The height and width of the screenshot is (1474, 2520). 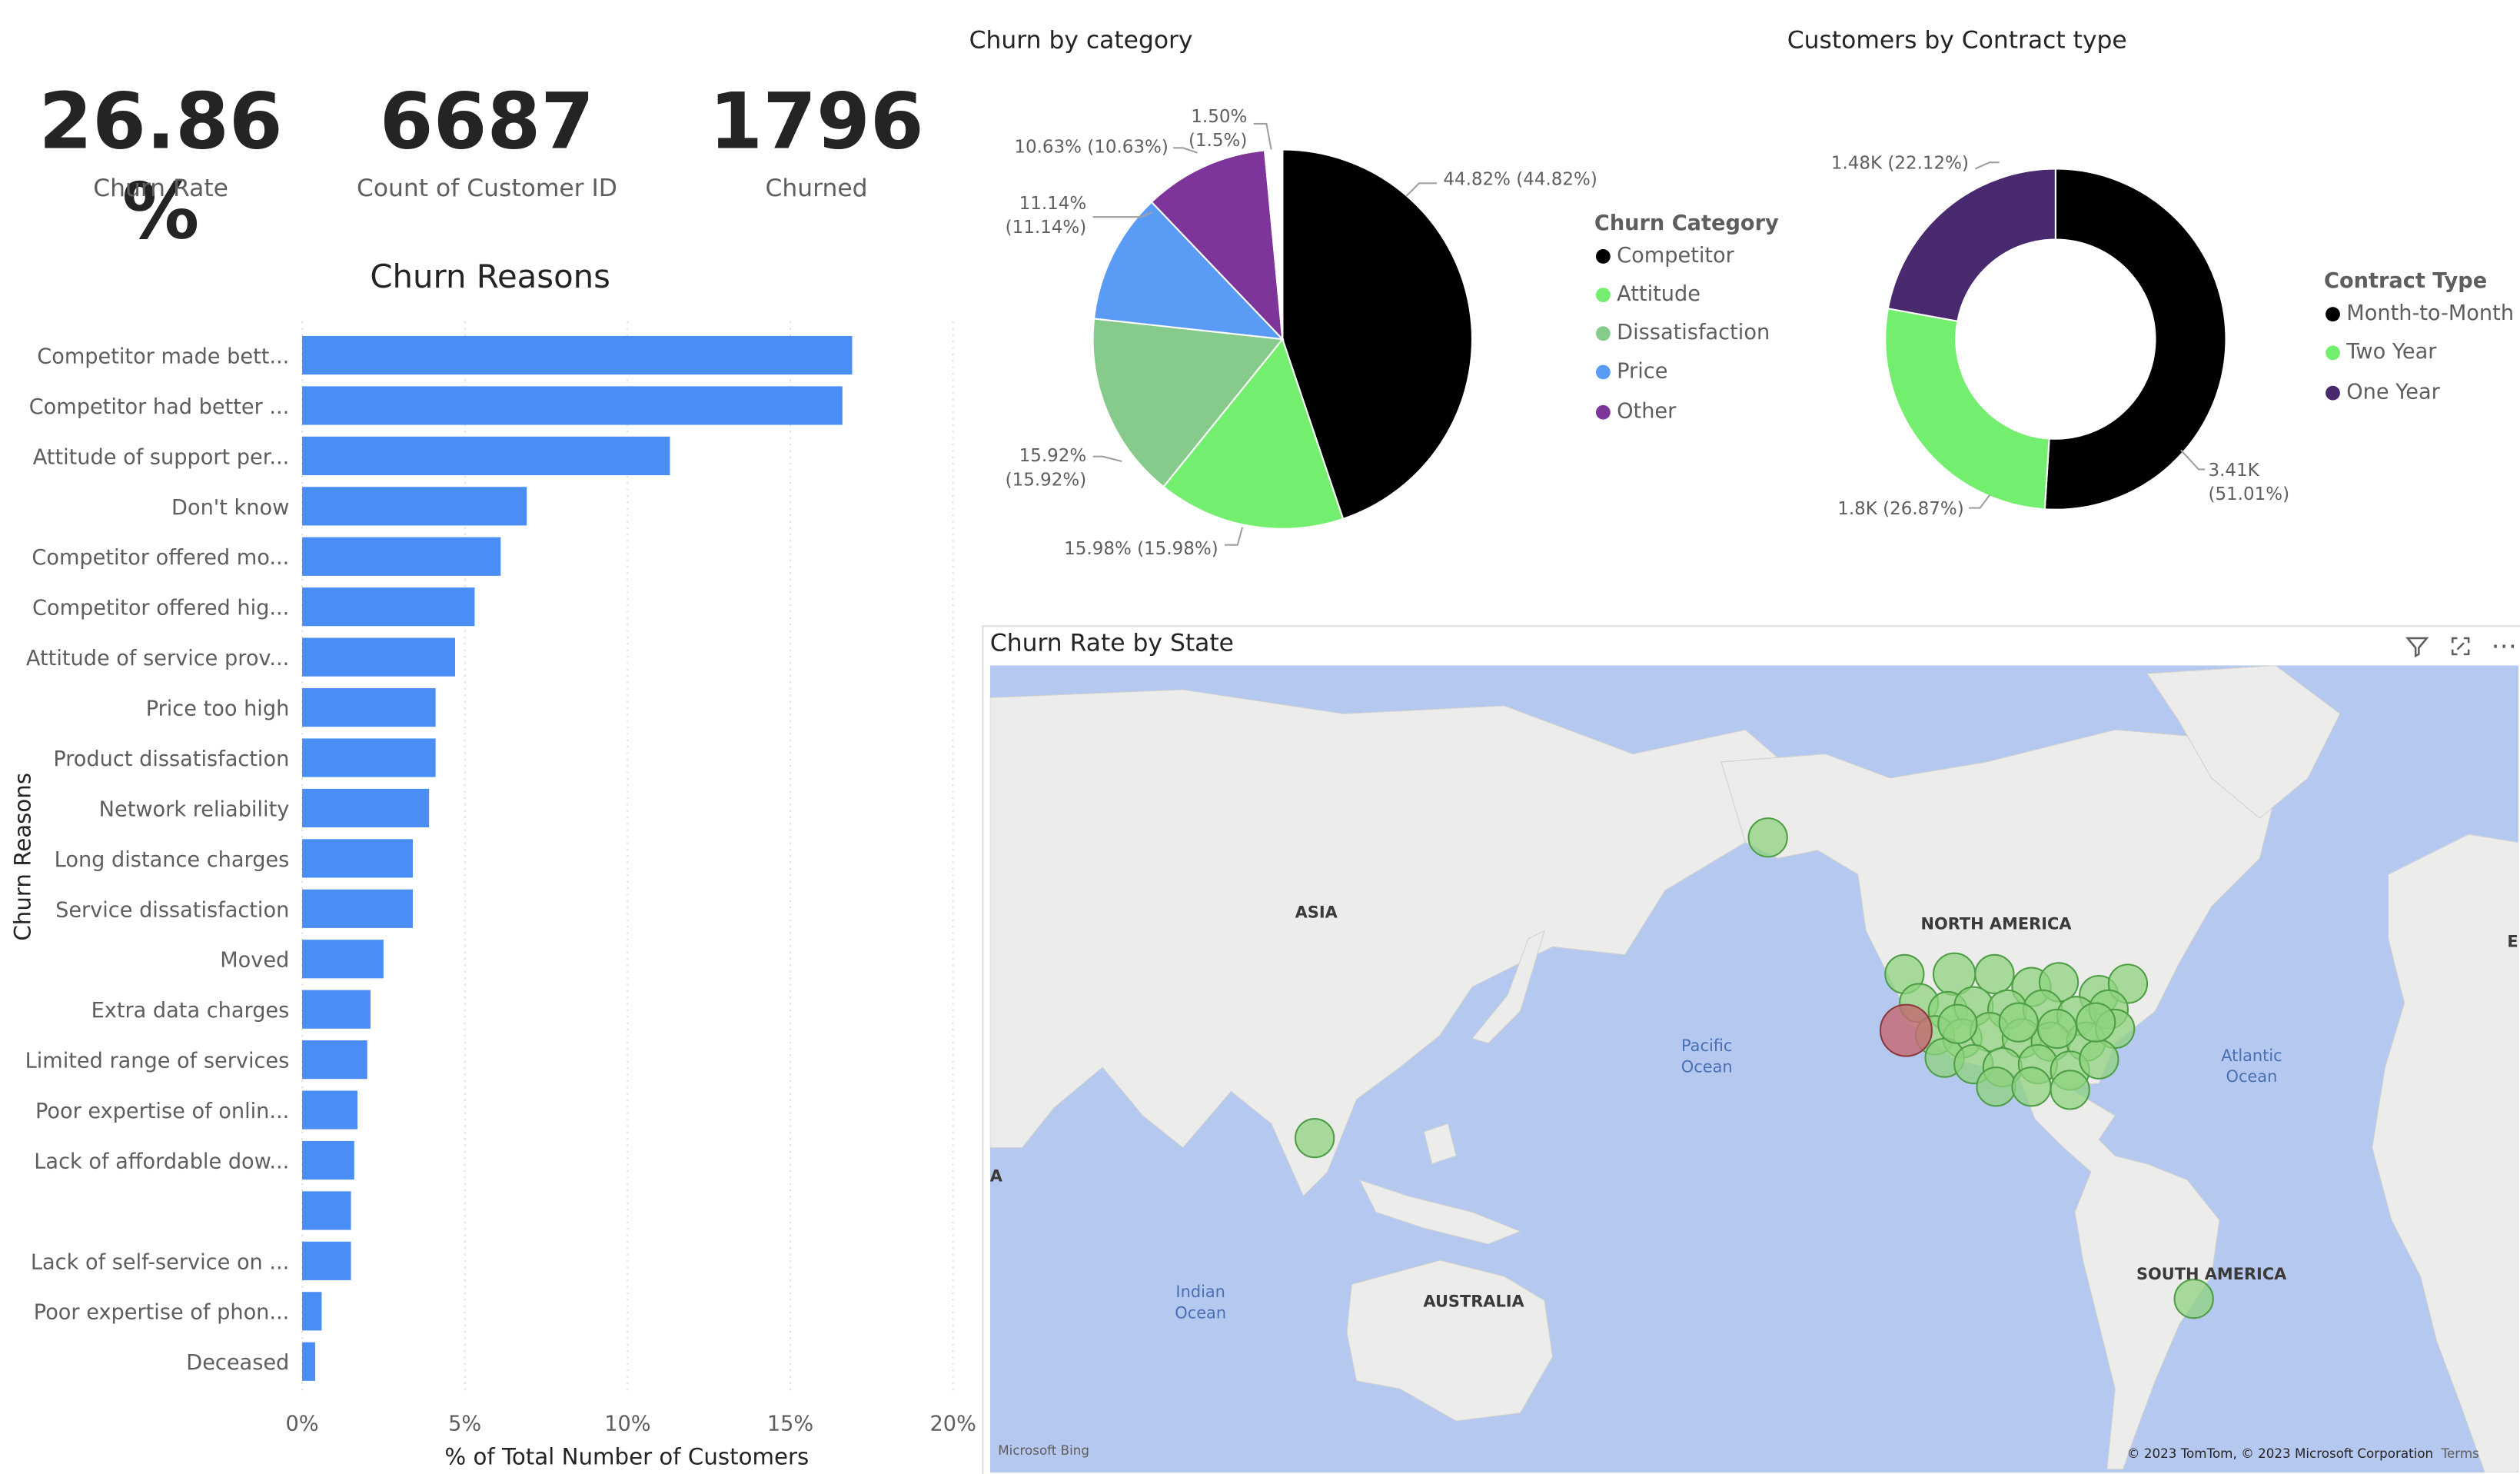 What do you see at coordinates (1053, 456) in the screenshot?
I see `pie-label-dissatisfaction: 15.92%` at bounding box center [1053, 456].